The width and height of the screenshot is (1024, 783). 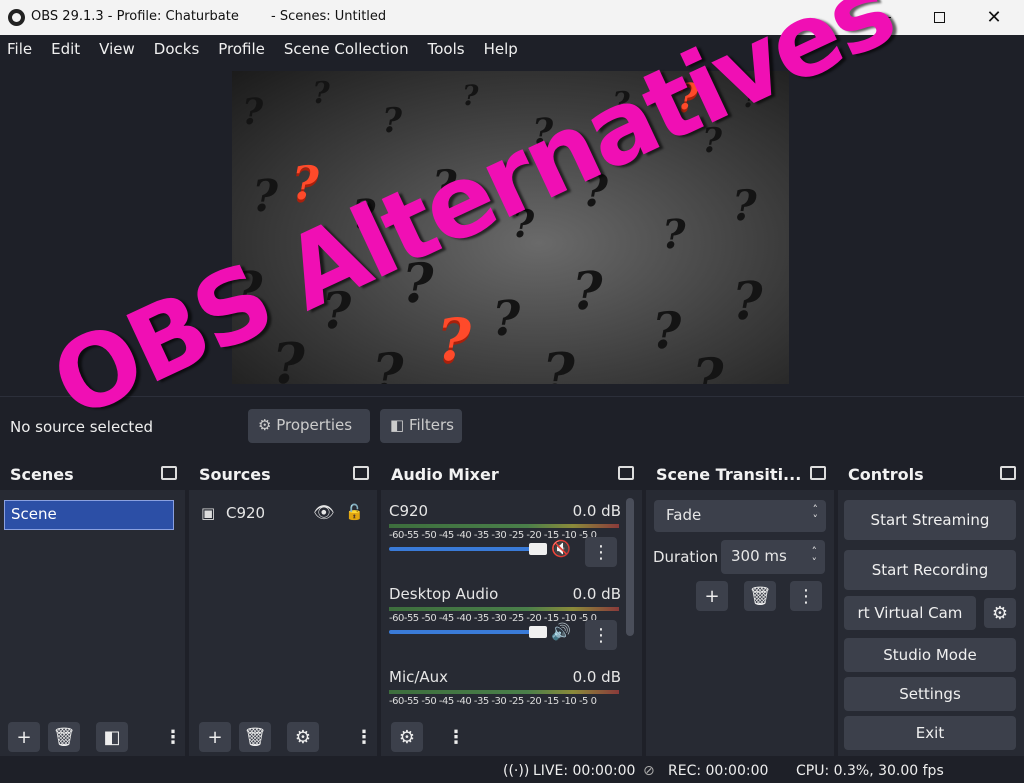 What do you see at coordinates (994, 17) in the screenshot?
I see `close-button: ✕` at bounding box center [994, 17].